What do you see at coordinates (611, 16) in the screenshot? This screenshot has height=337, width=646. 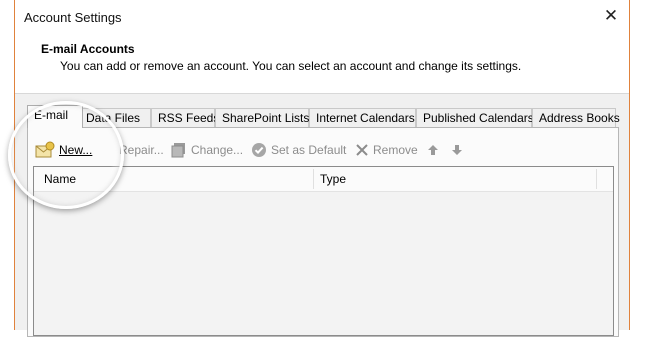 I see `close-icon: ✕` at bounding box center [611, 16].